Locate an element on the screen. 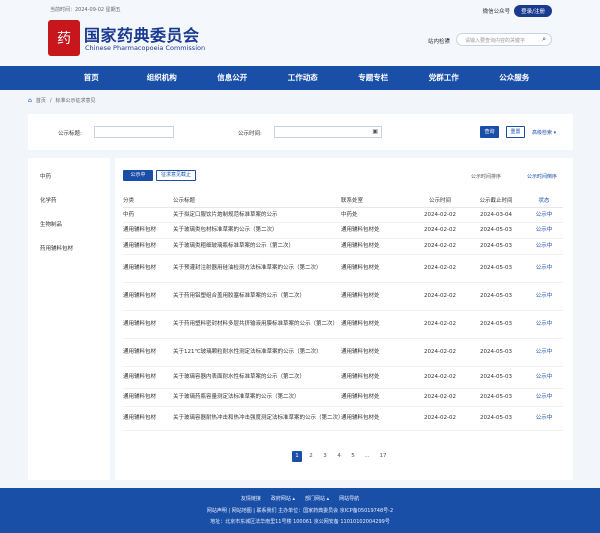 This screenshot has height=533, width=600. nav-special-topics: 专题专栏 is located at coordinates (373, 78).